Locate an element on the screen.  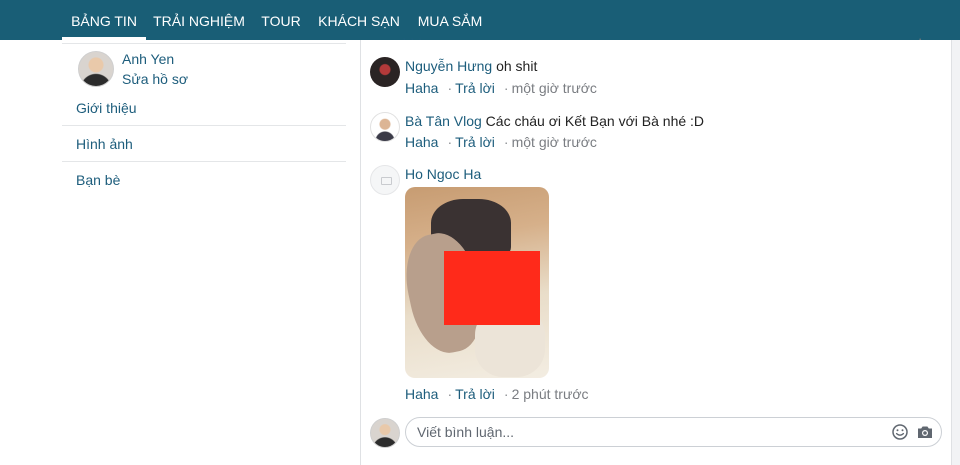
sidebar-item-friends: Bạn bè is located at coordinates (98, 180).